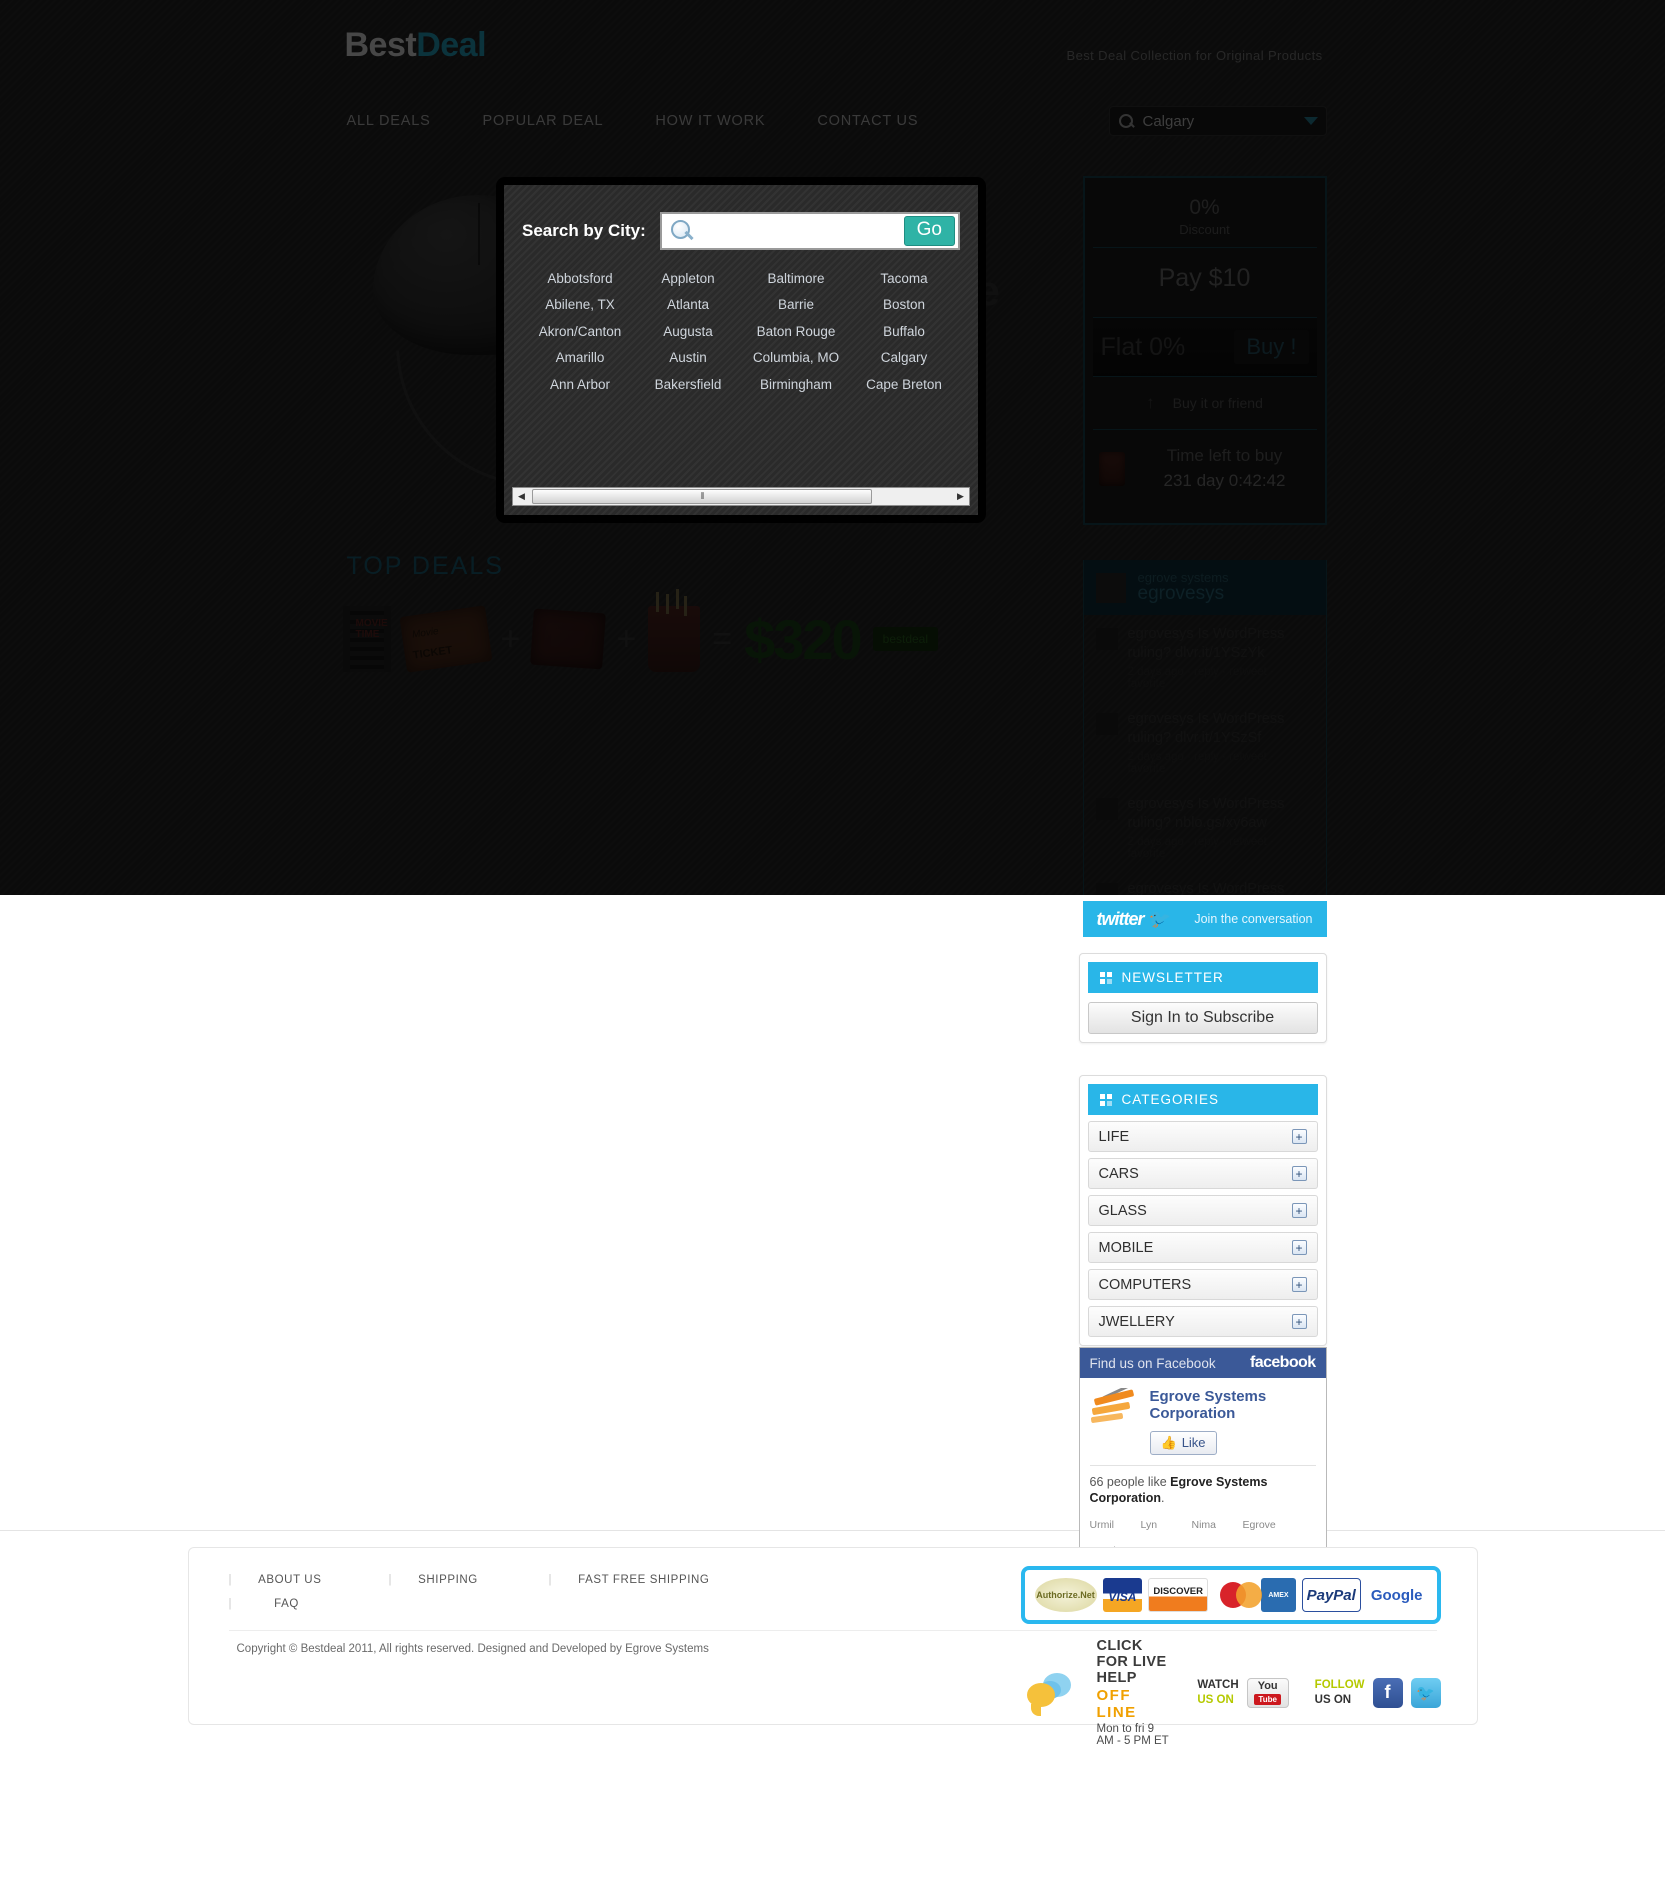  What do you see at coordinates (1202, 1210) in the screenshot?
I see `category-item-glass: GLASS +` at bounding box center [1202, 1210].